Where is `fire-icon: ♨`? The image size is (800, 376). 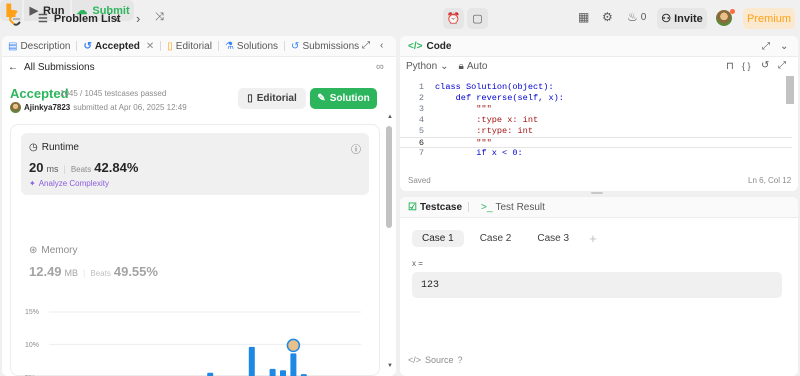 fire-icon: ♨ is located at coordinates (632, 17).